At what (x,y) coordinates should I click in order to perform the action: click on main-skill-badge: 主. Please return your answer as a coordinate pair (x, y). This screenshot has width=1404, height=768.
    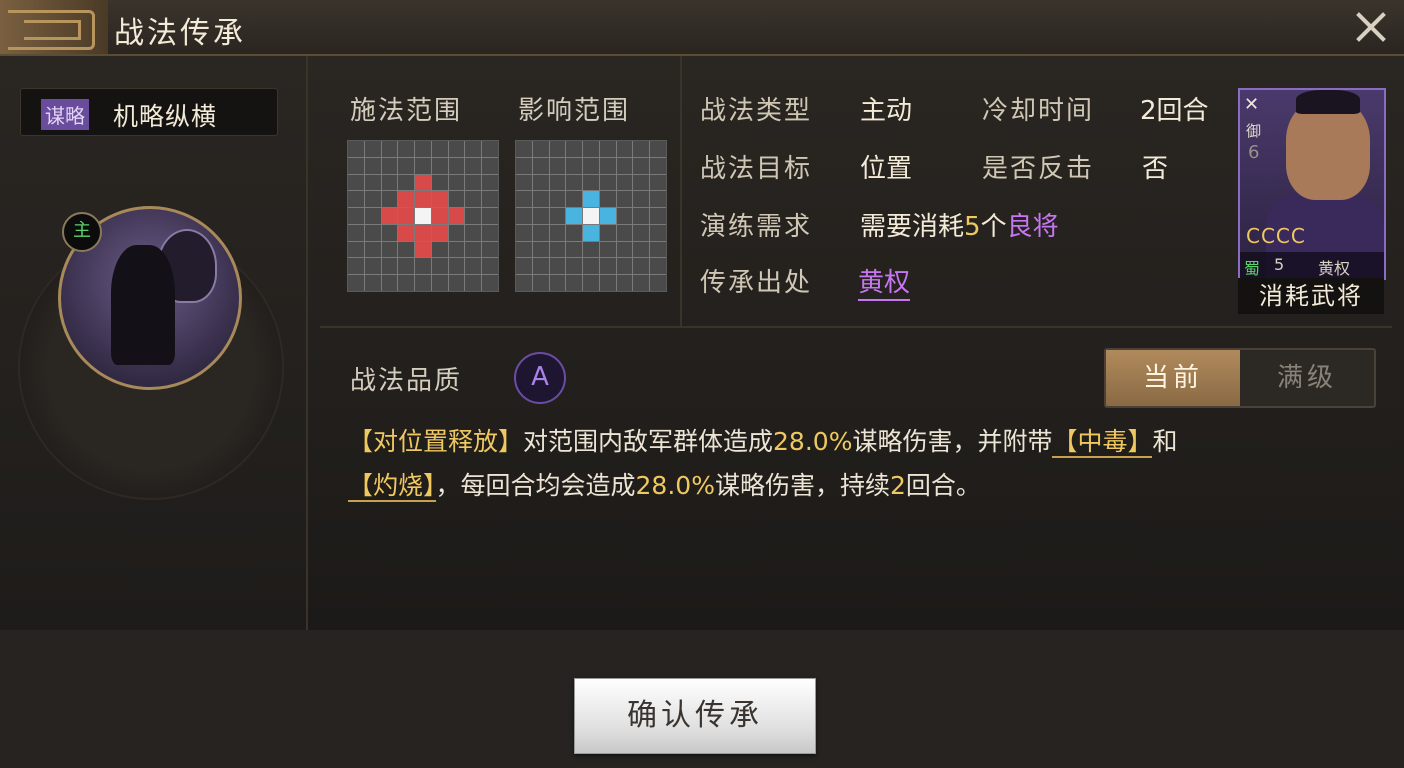
    Looking at the image, I should click on (82, 232).